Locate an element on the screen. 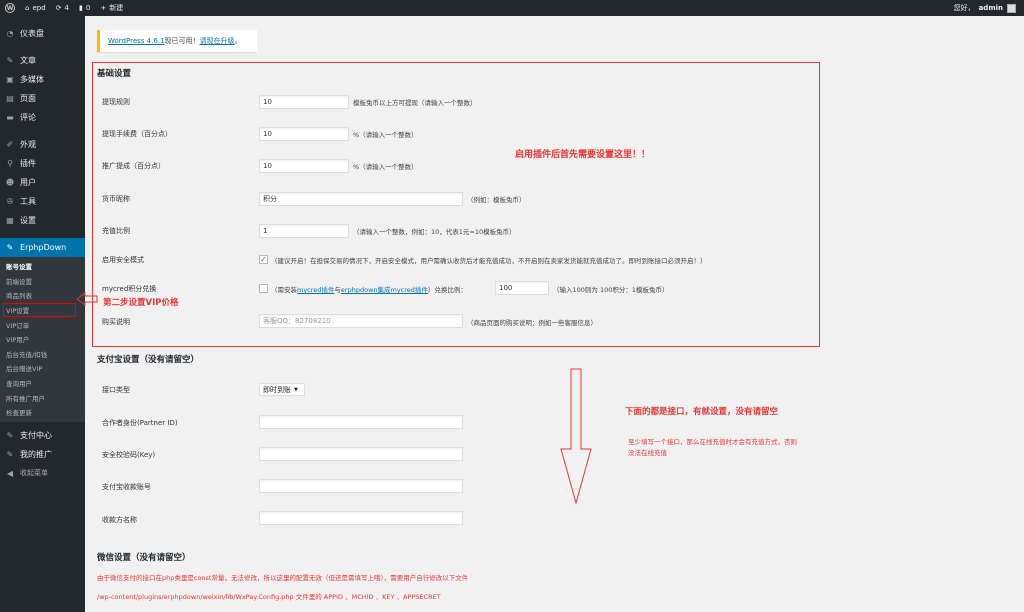 The width and height of the screenshot is (1024, 612). promo-commission-input: 10 is located at coordinates (304, 166).